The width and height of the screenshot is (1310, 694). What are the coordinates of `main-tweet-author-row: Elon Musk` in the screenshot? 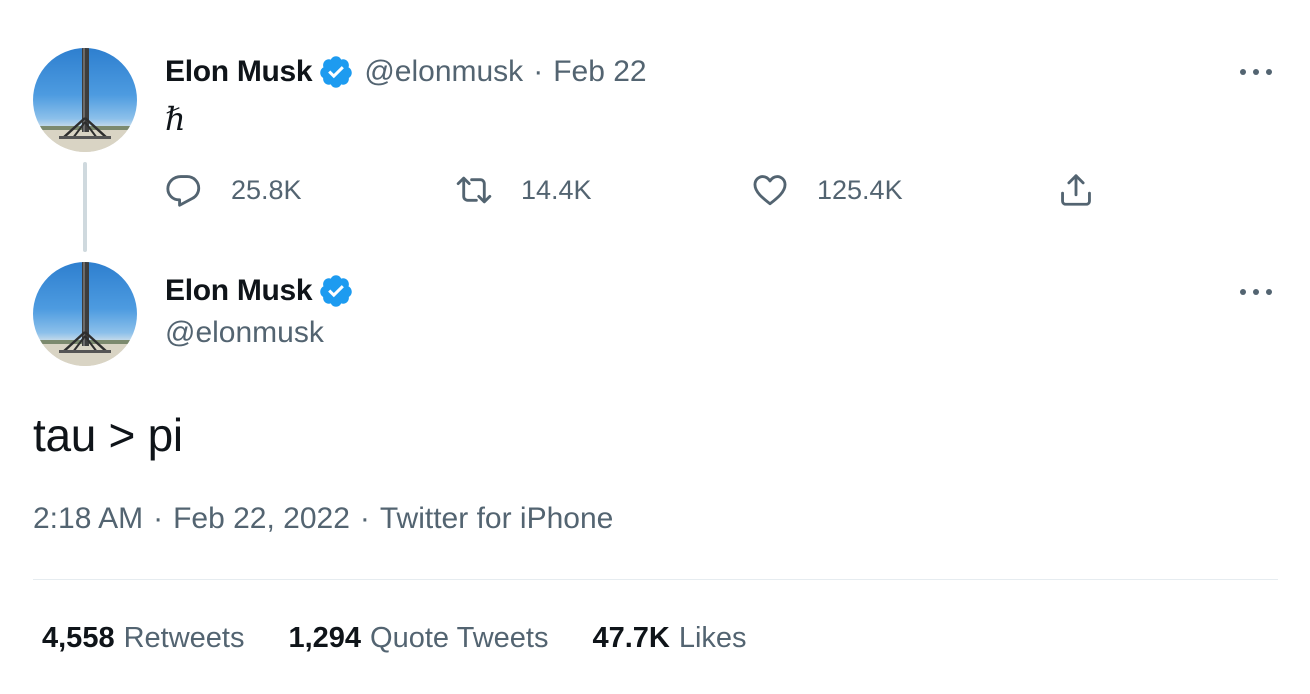 It's located at (264, 291).